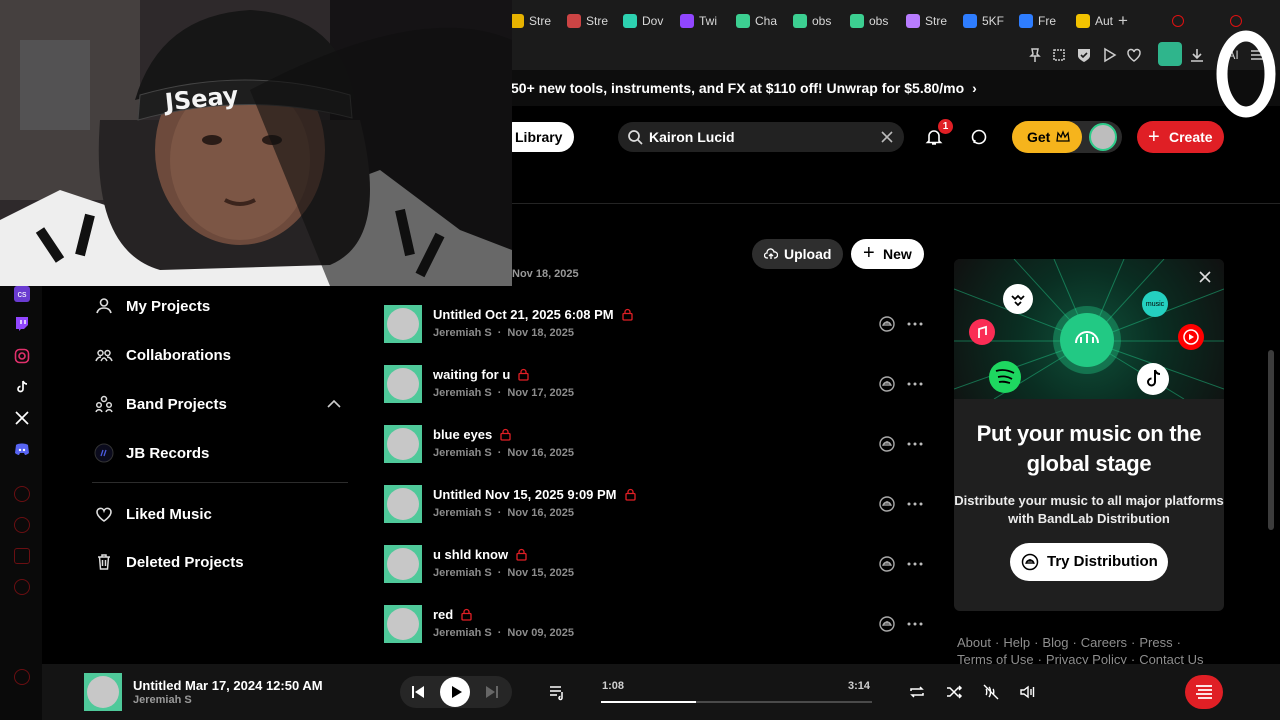 The height and width of the screenshot is (720, 1280). I want to click on project-row: u shld know Jeremiah S · Nov 15, 2025, so click(658, 564).